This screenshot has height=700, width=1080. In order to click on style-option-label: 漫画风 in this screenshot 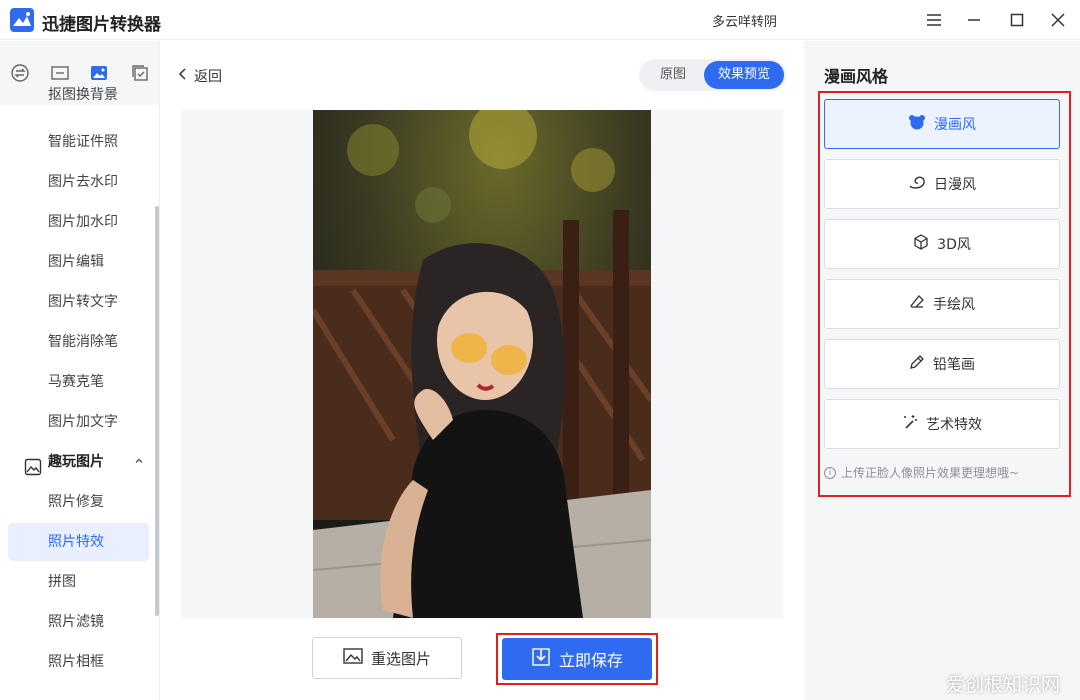, I will do `click(955, 125)`.